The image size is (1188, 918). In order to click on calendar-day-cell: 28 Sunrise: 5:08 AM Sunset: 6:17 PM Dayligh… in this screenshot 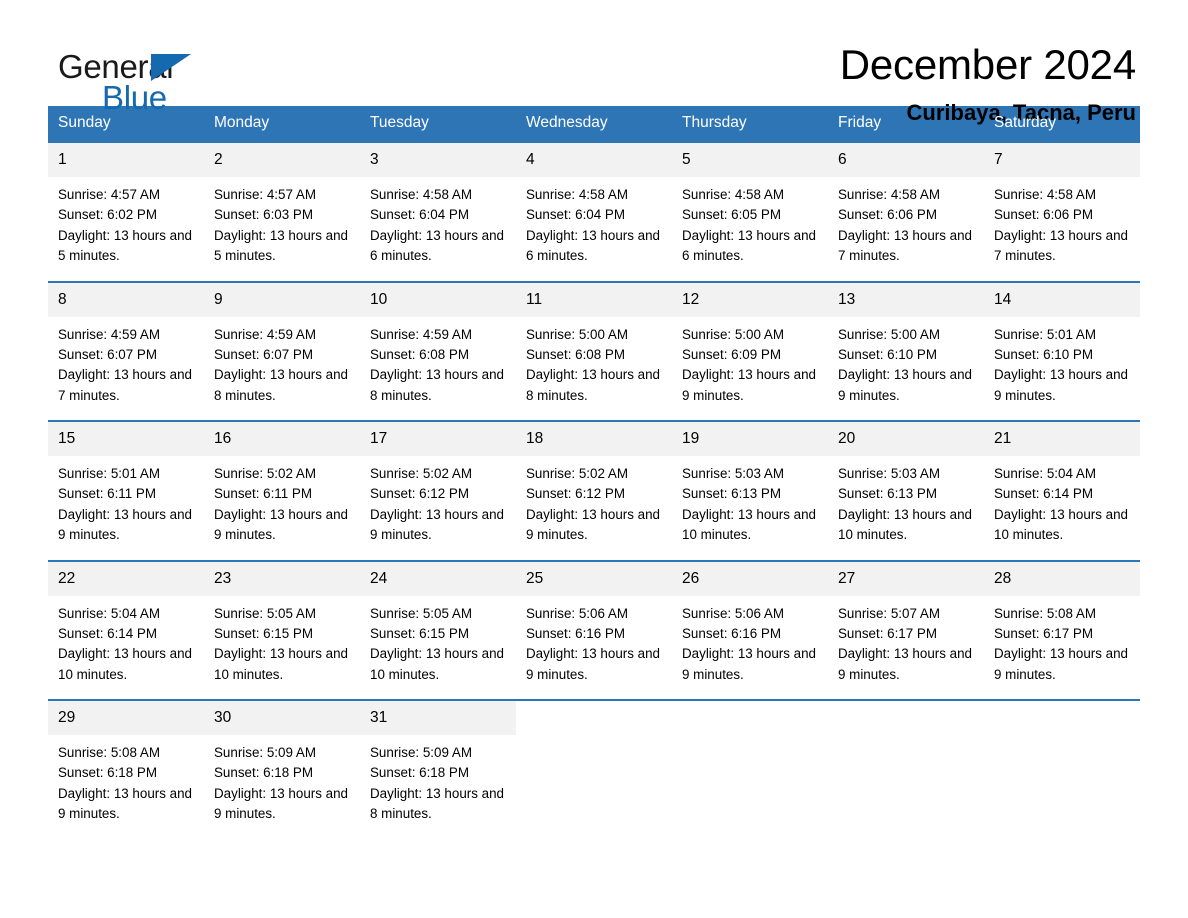, I will do `click(1062, 629)`.